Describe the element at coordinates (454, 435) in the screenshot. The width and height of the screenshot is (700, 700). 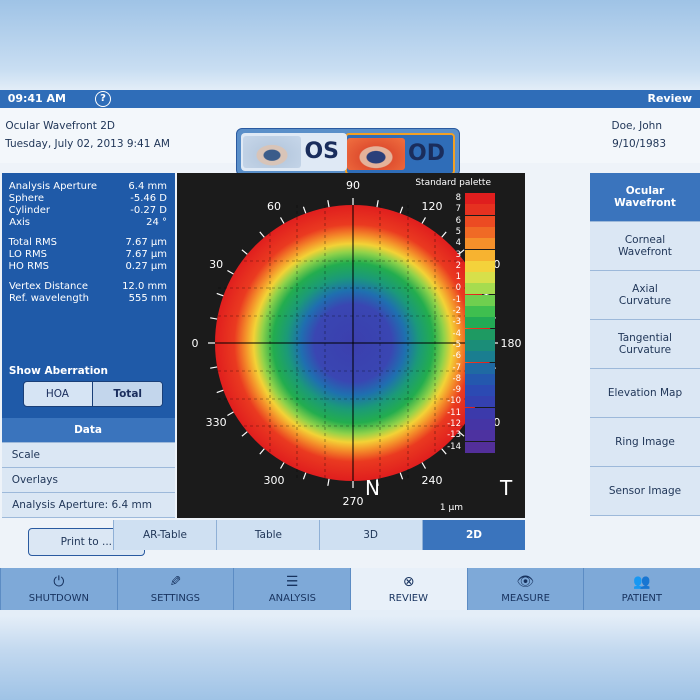
I see `scale-label: -13` at that location.